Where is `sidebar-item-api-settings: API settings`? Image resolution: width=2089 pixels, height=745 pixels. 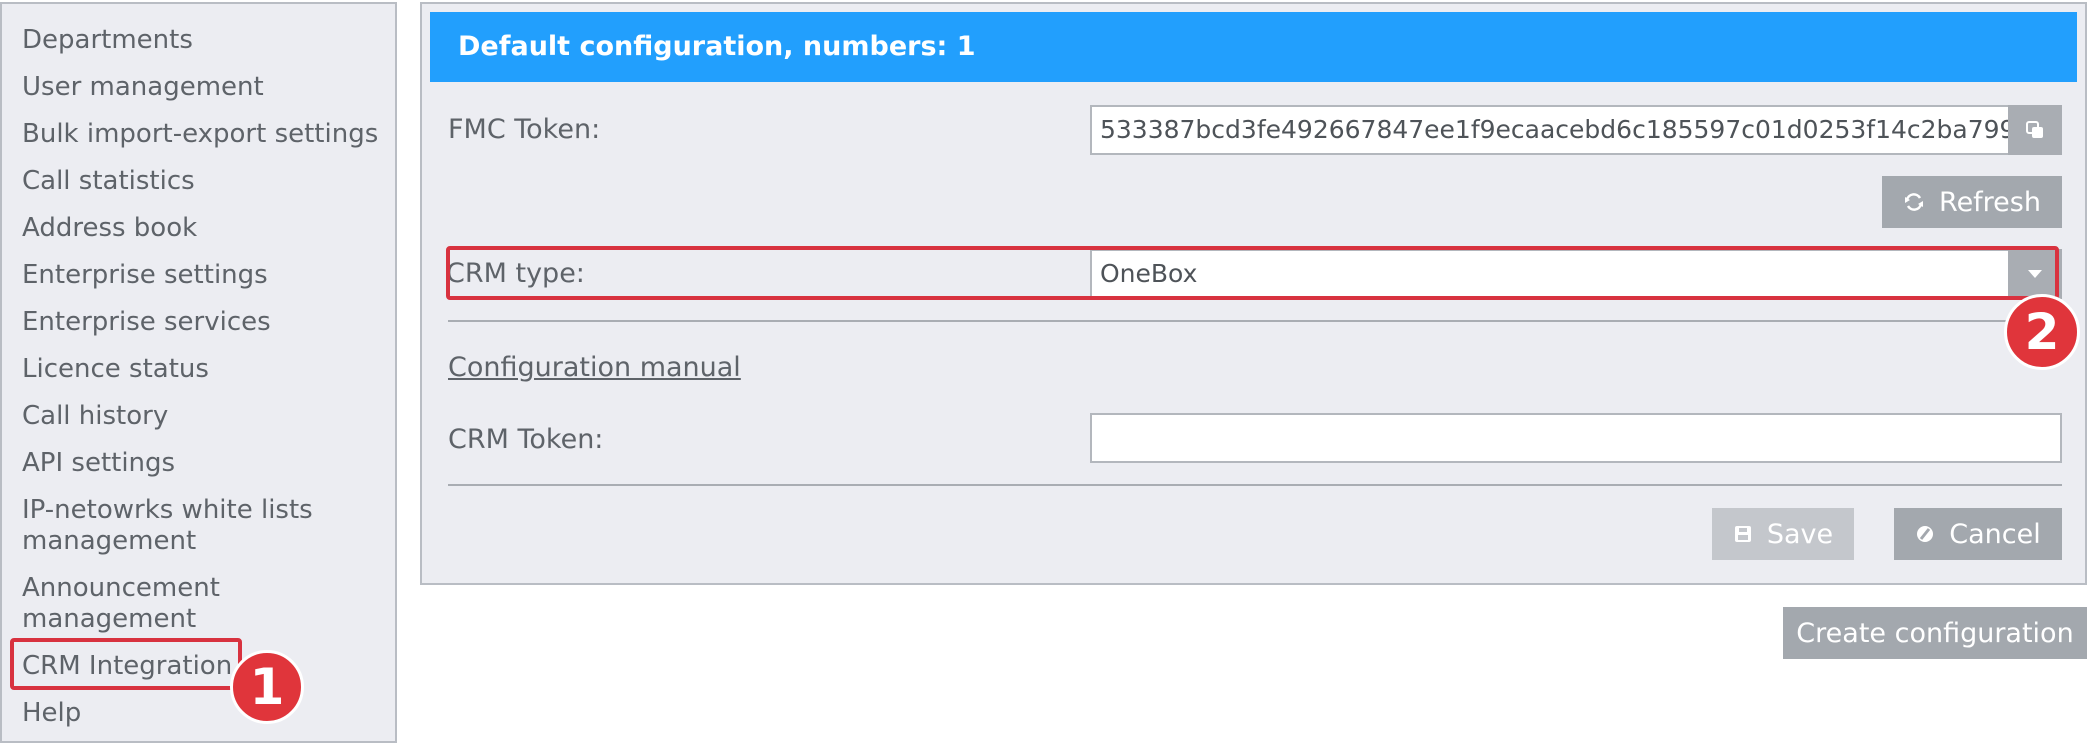
sidebar-item-api-settings: API settings is located at coordinates (98, 463).